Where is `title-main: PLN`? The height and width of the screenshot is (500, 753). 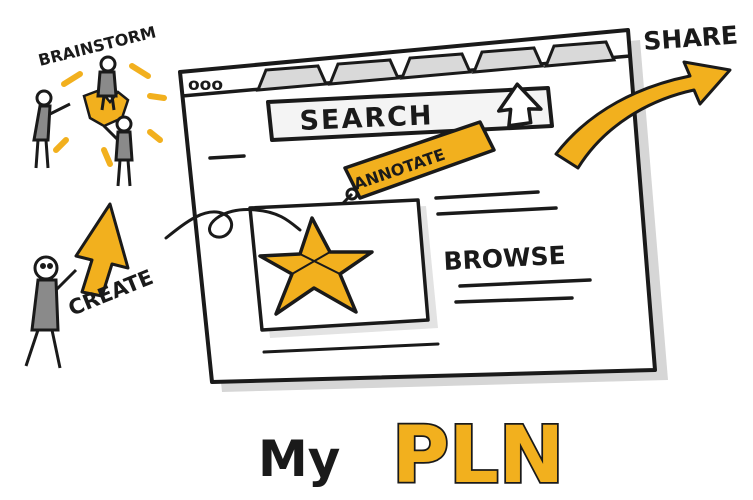
title-main: PLN is located at coordinates (478, 455).